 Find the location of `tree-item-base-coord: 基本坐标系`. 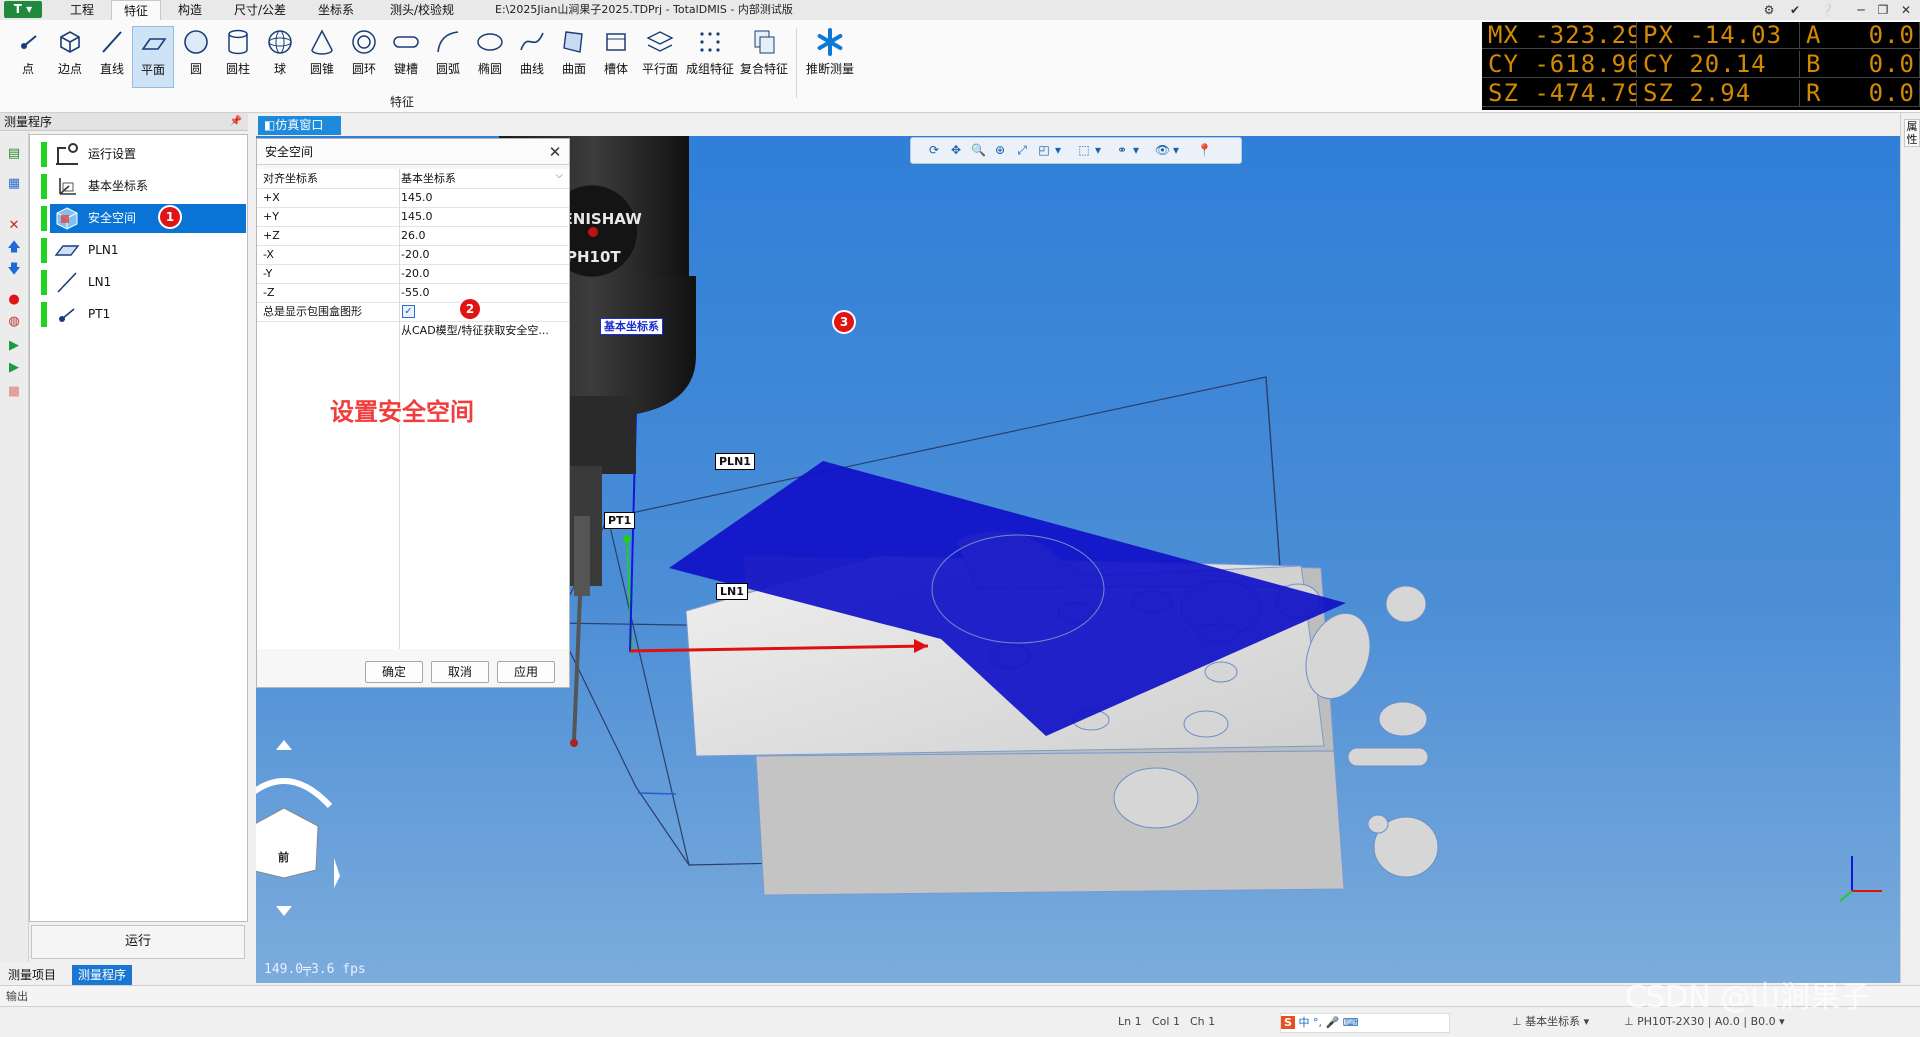

tree-item-base-coord: 基本坐标系 is located at coordinates (138, 186).